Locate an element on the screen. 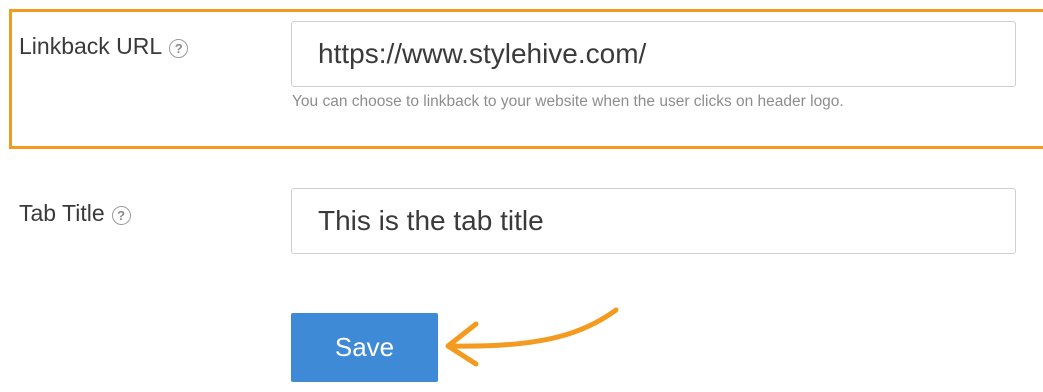 Image resolution: width=1043 pixels, height=392 pixels. save-button: Save is located at coordinates (364, 347).